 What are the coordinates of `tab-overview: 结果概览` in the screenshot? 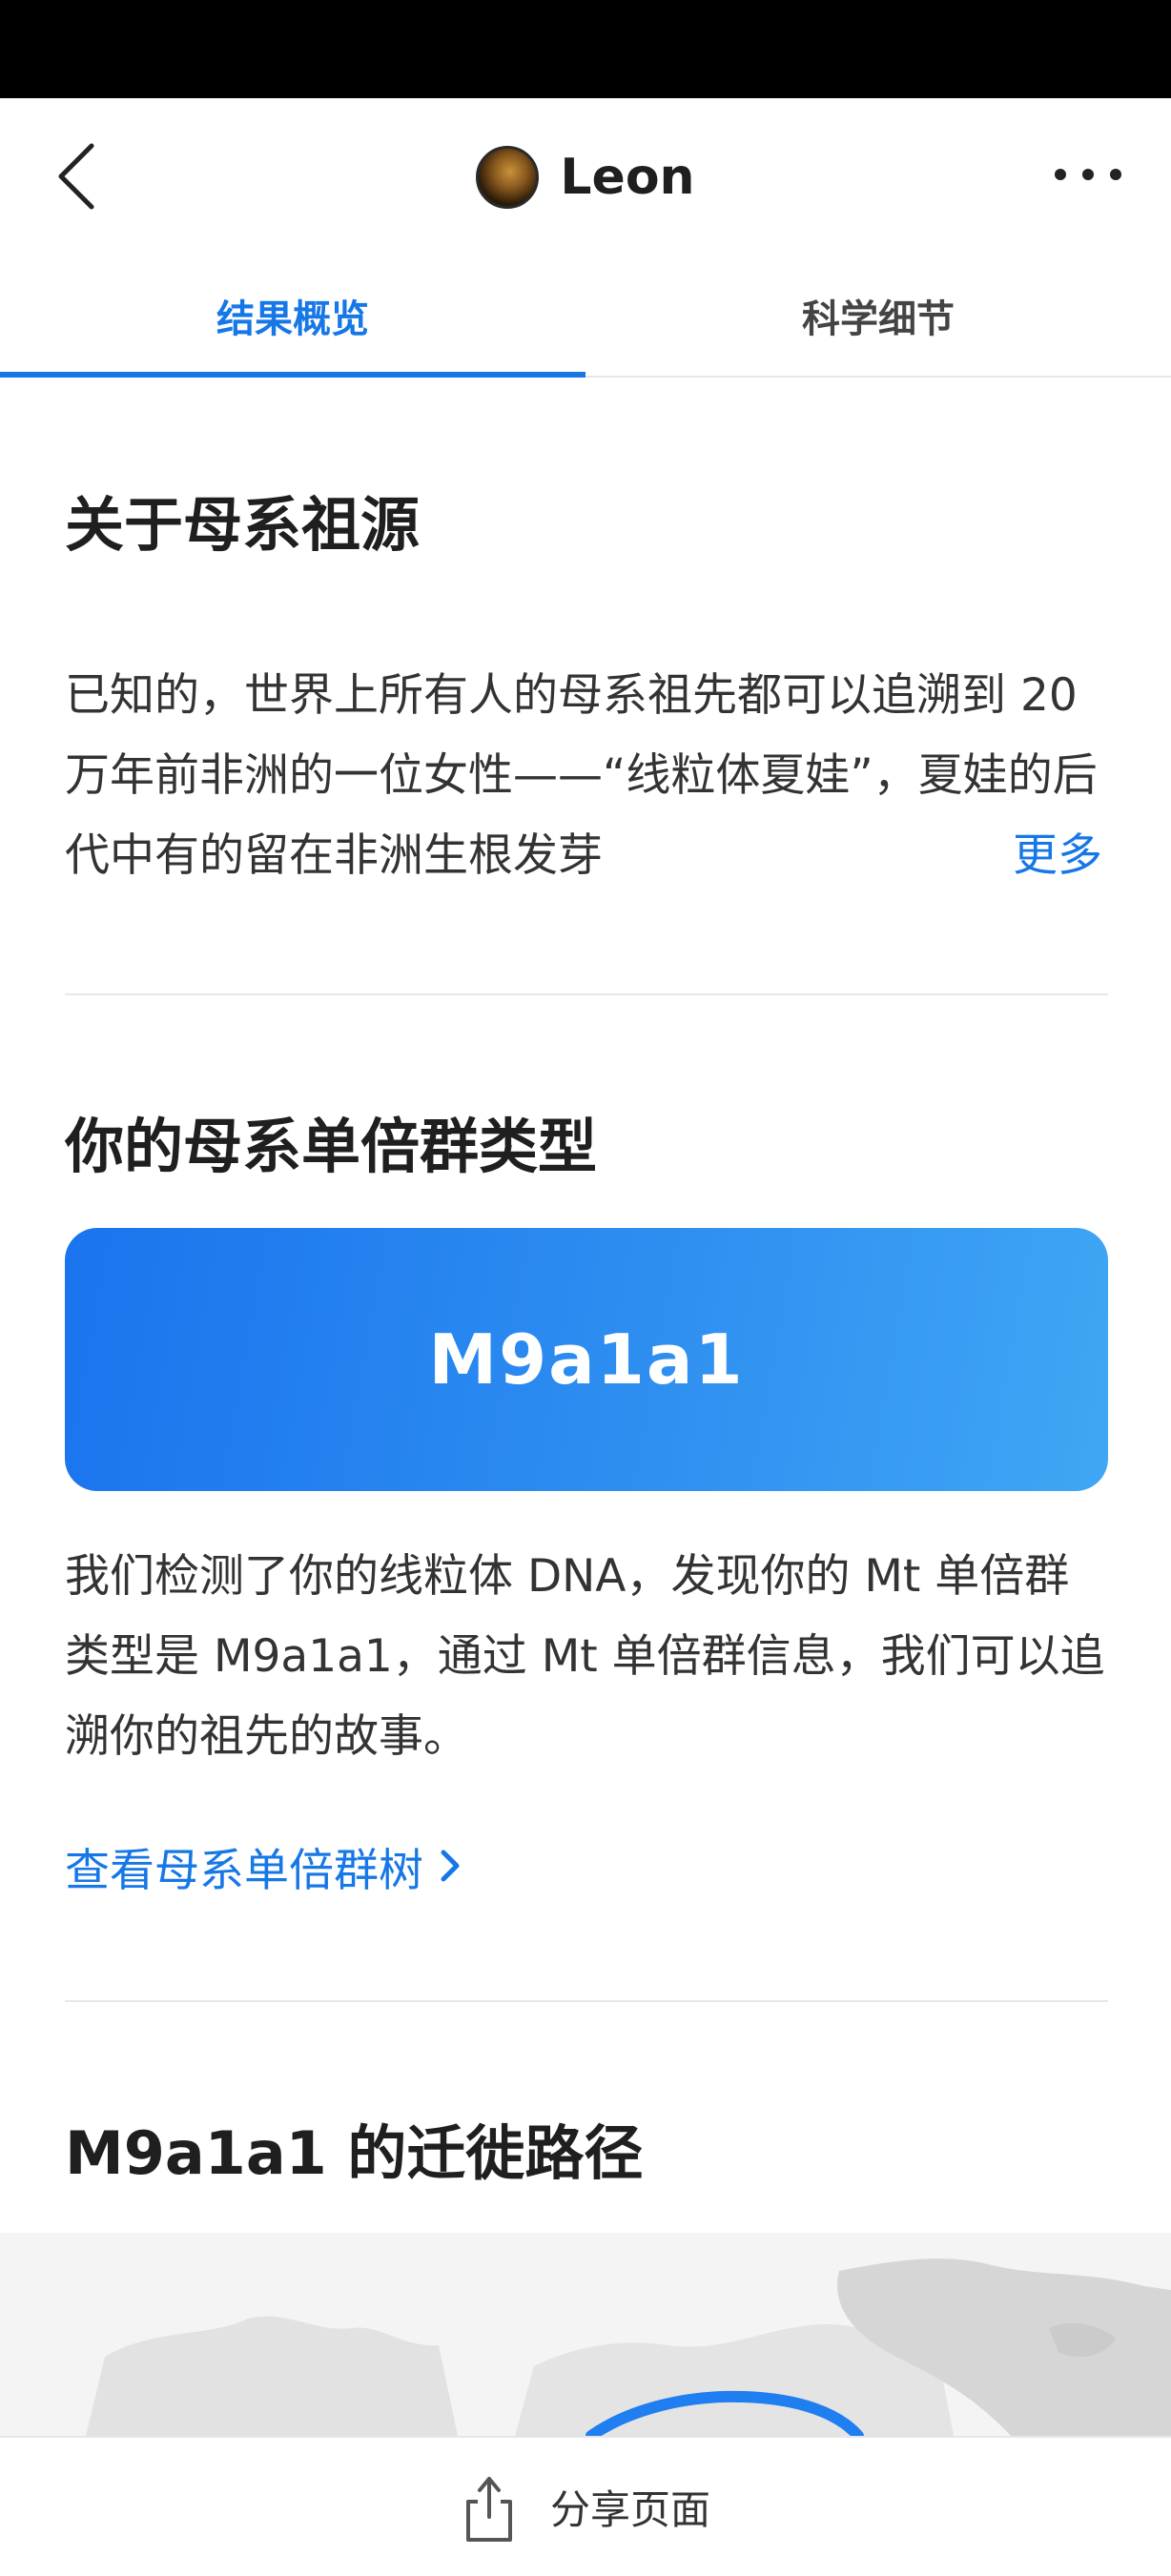 It's located at (293, 317).